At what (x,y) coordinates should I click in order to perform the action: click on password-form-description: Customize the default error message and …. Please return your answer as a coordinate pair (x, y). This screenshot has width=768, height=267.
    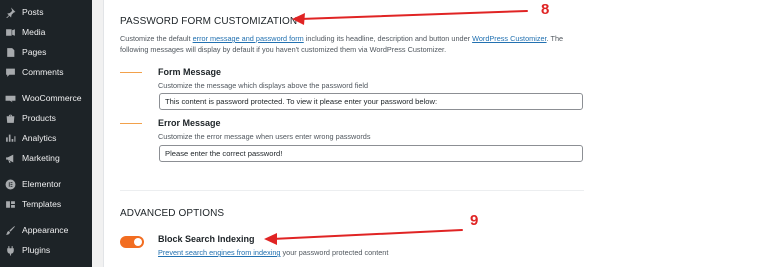
    Looking at the image, I should click on (350, 44).